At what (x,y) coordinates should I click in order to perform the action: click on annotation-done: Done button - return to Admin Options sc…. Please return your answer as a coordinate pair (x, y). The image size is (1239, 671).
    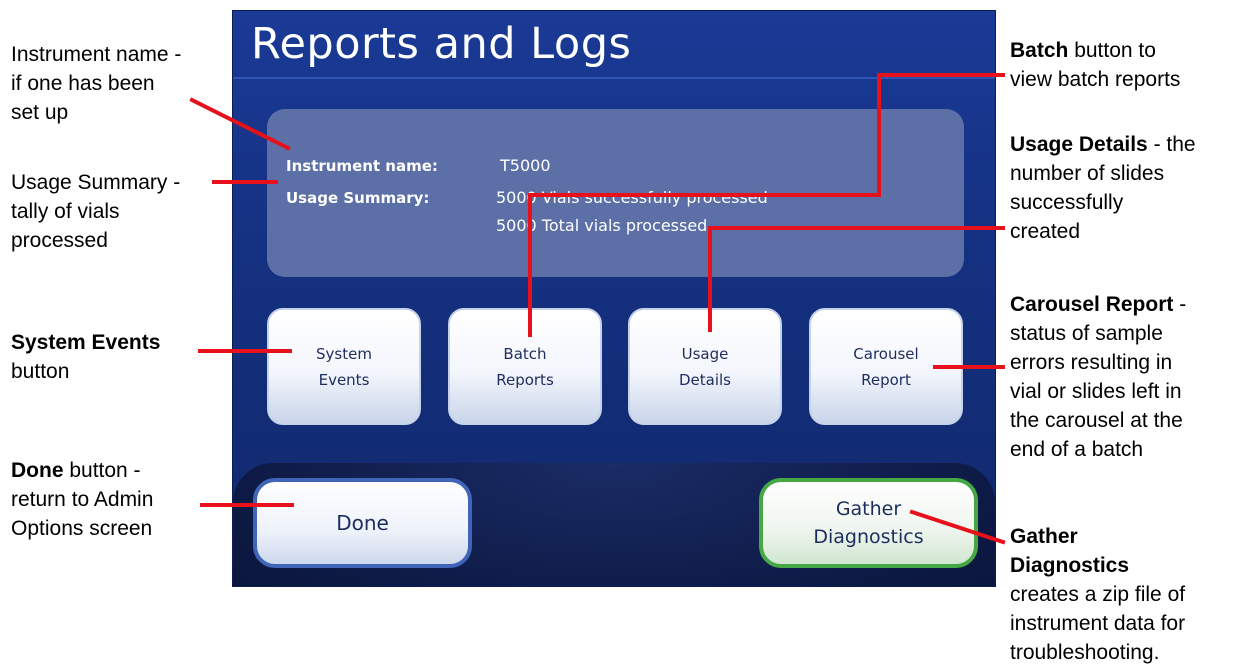
    Looking at the image, I should click on (82, 499).